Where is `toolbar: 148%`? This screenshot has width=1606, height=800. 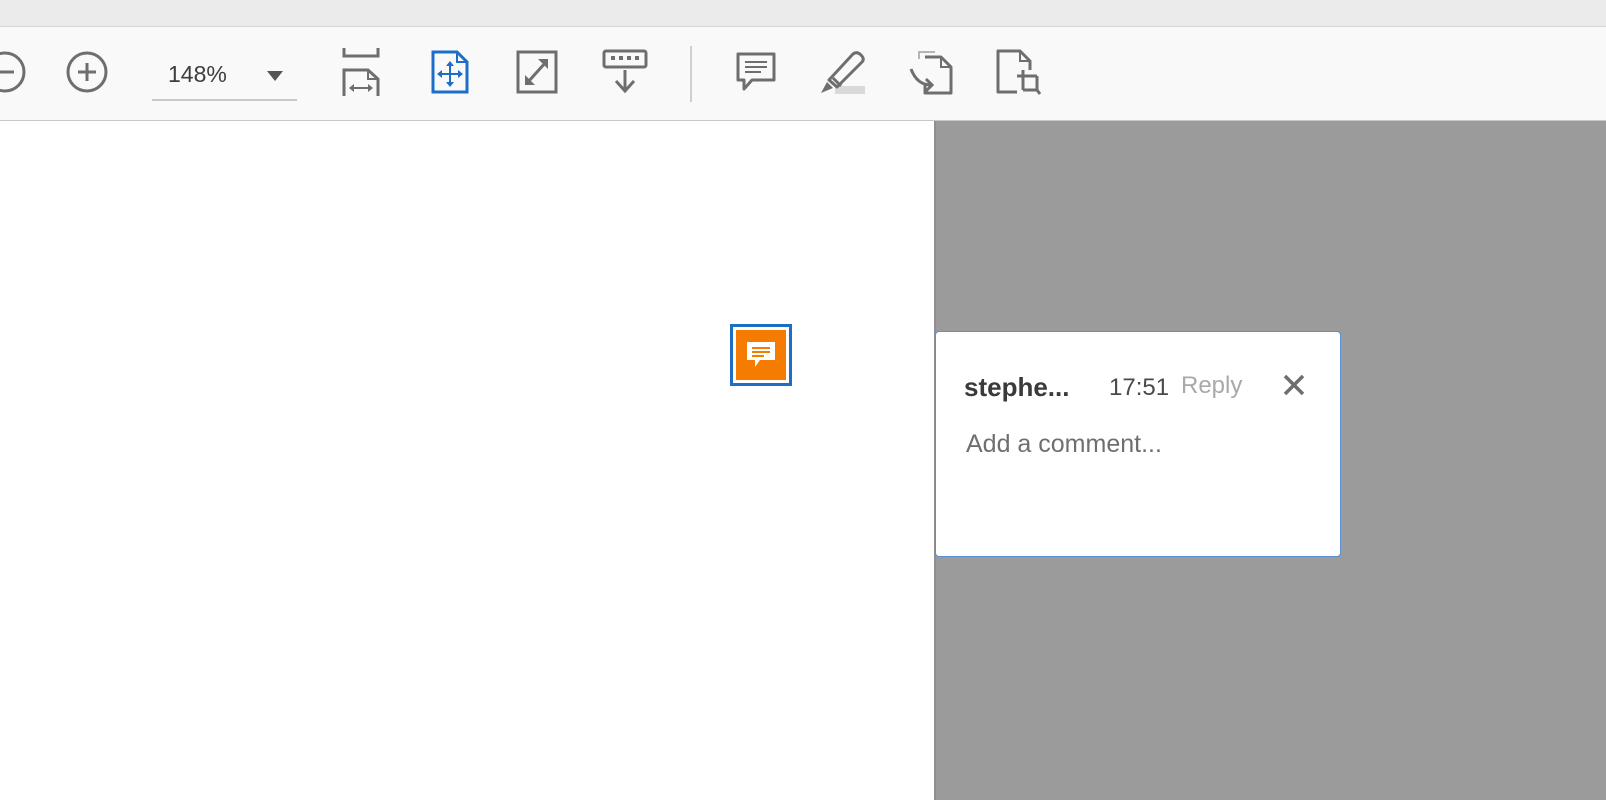
toolbar: 148% is located at coordinates (803, 74).